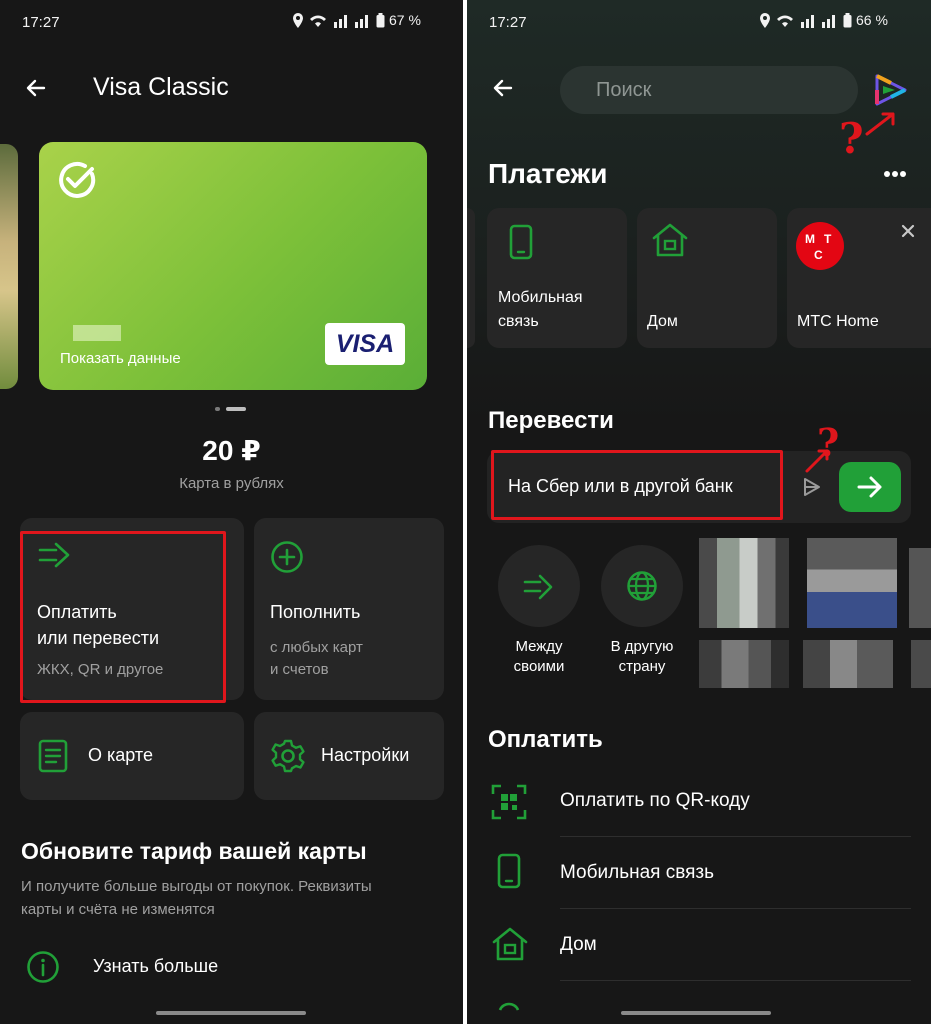  Describe the element at coordinates (231, 483) in the screenshot. I see `balance-caption: Карта в рублях` at that location.